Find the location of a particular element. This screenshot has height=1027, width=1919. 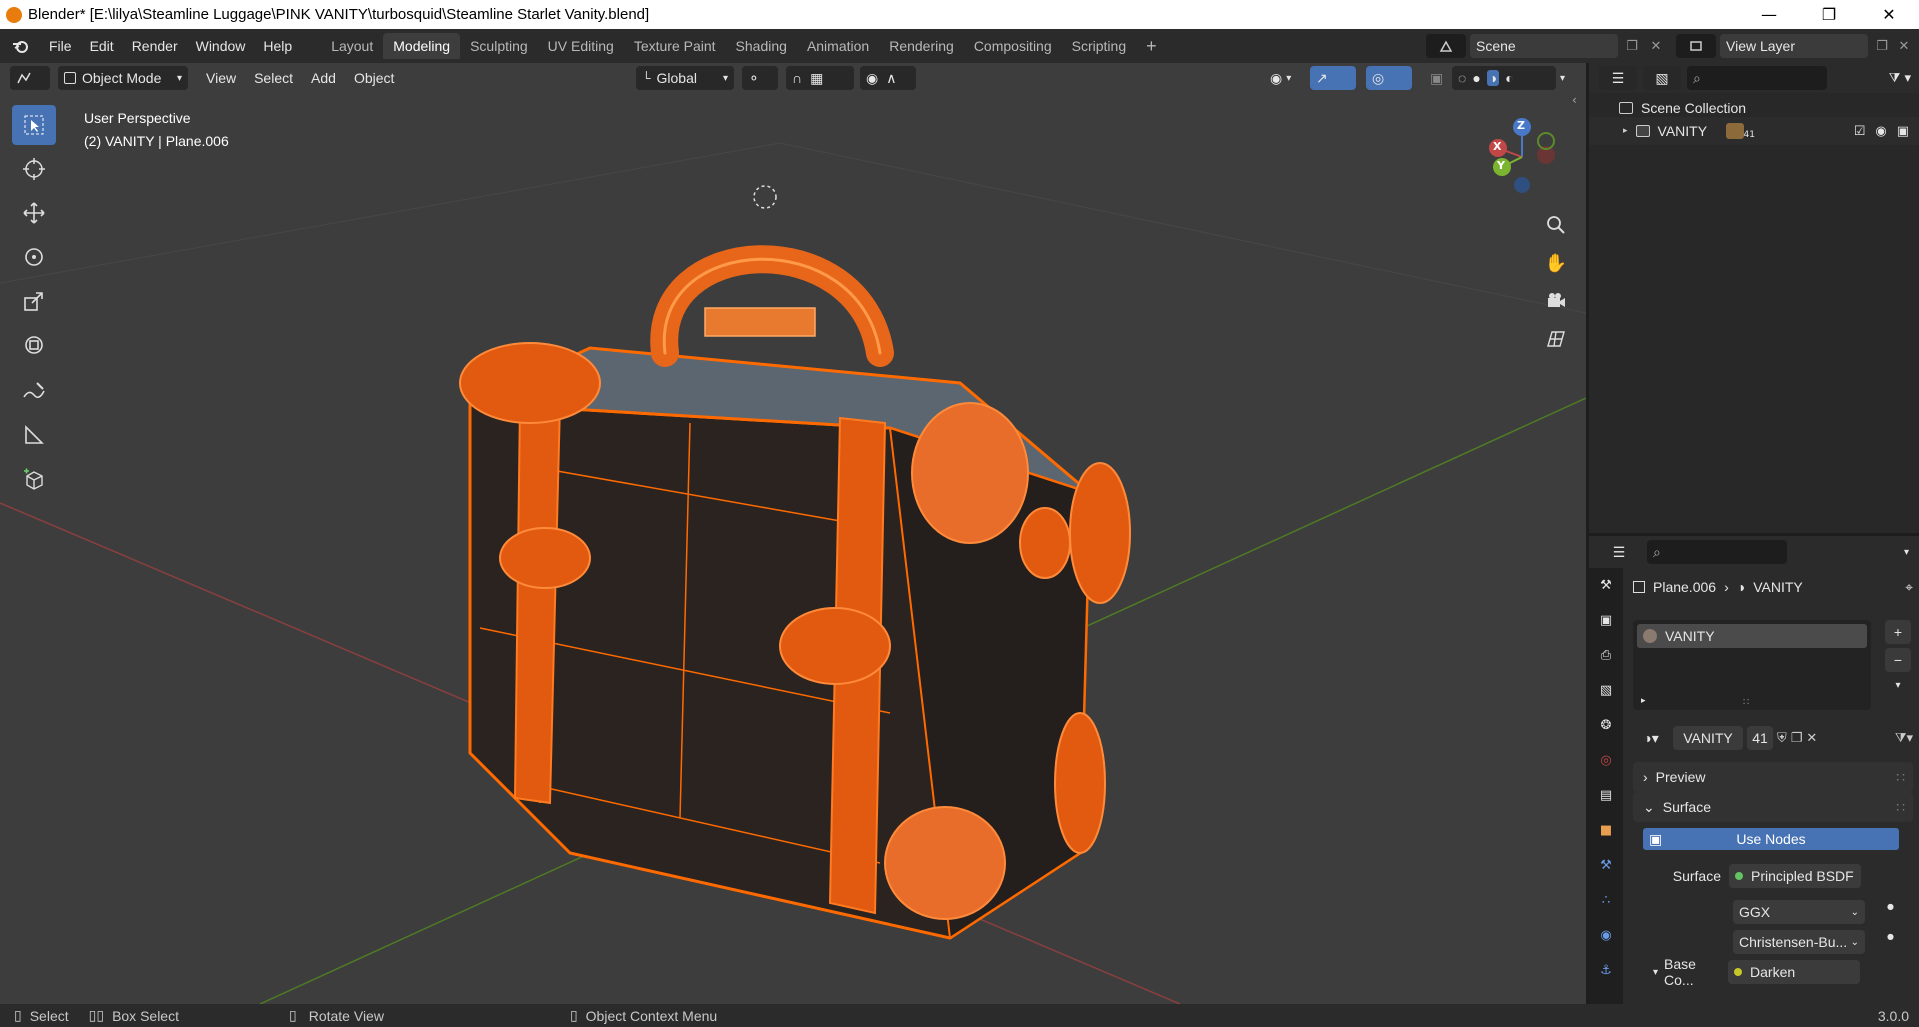

outliner-item-vanity: ▸ VANITY 41 ☑ ◉ ▣ is located at coordinates (1754, 131).